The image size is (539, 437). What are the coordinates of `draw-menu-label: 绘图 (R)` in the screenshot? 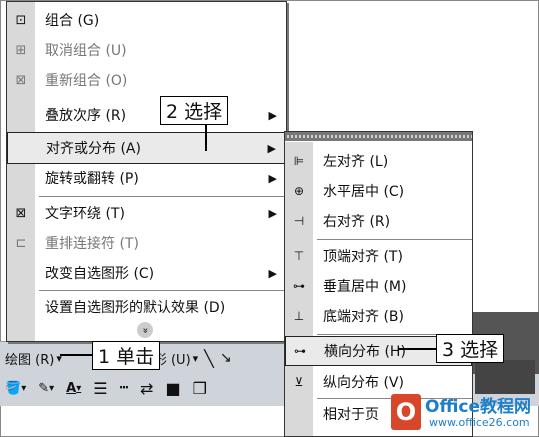 It's located at (30, 360).